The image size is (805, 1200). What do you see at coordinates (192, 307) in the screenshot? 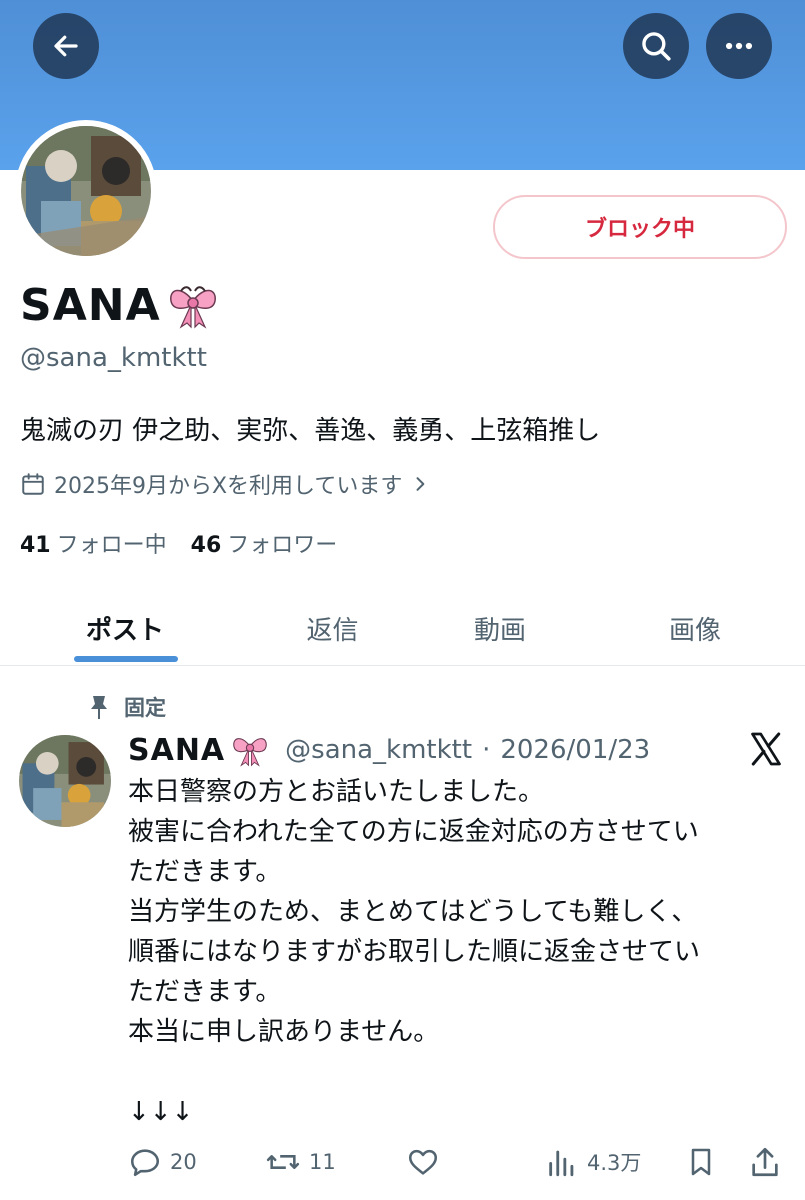
I see `ribbon-emoji` at bounding box center [192, 307].